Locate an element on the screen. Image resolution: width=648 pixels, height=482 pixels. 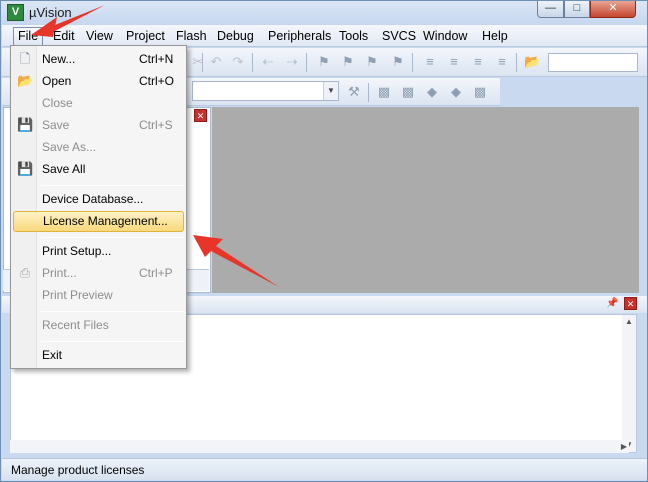
menu-item-label: Exit is located at coordinates (52, 355).